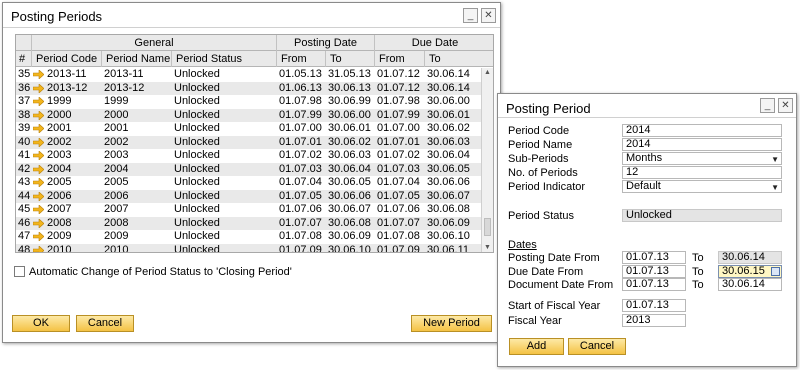  I want to click on cell-name: 2013-12, so click(124, 87).